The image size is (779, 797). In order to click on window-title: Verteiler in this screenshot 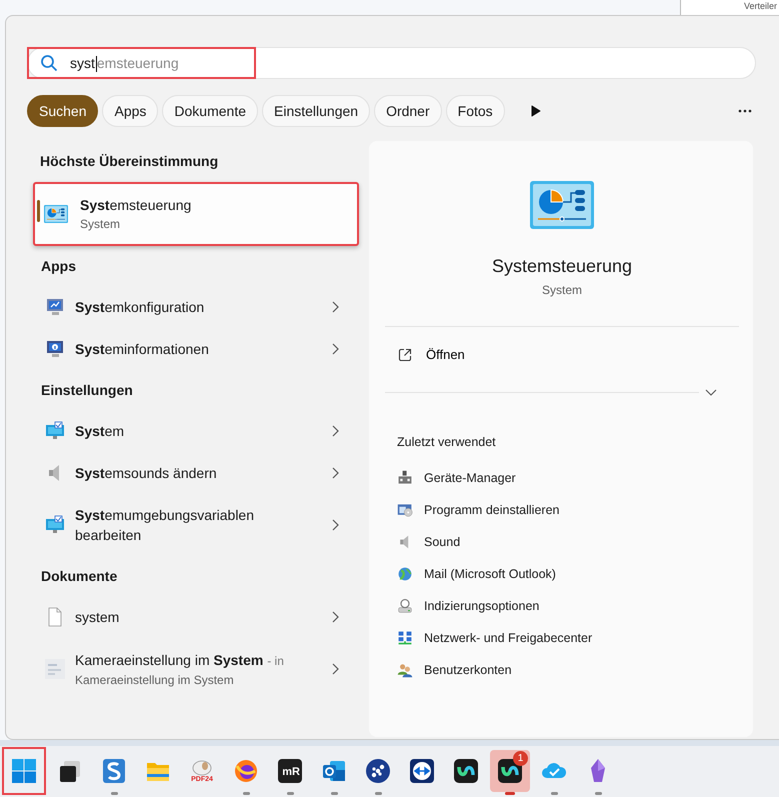, I will do `click(729, 7)`.